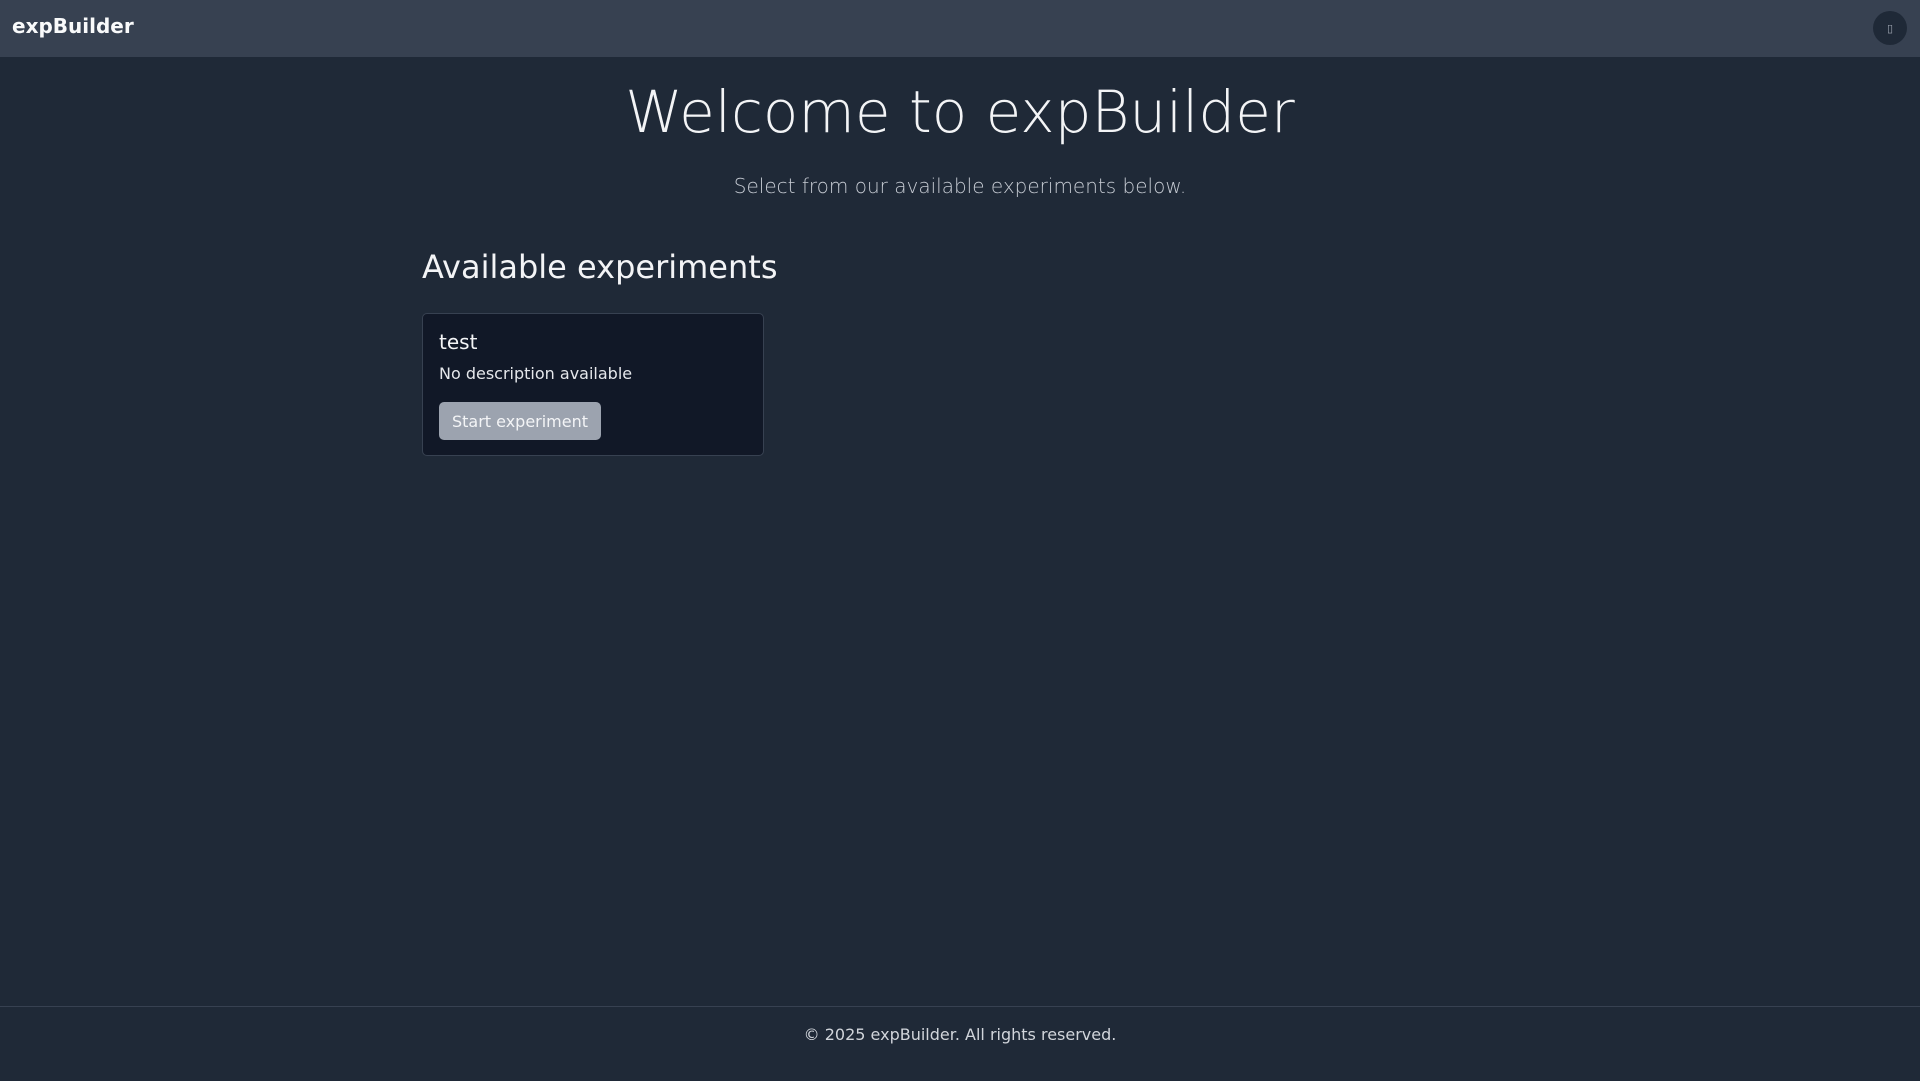 This screenshot has width=1920, height=1081. What do you see at coordinates (960, 28) in the screenshot?
I see `navbar: expBuilder ▯` at bounding box center [960, 28].